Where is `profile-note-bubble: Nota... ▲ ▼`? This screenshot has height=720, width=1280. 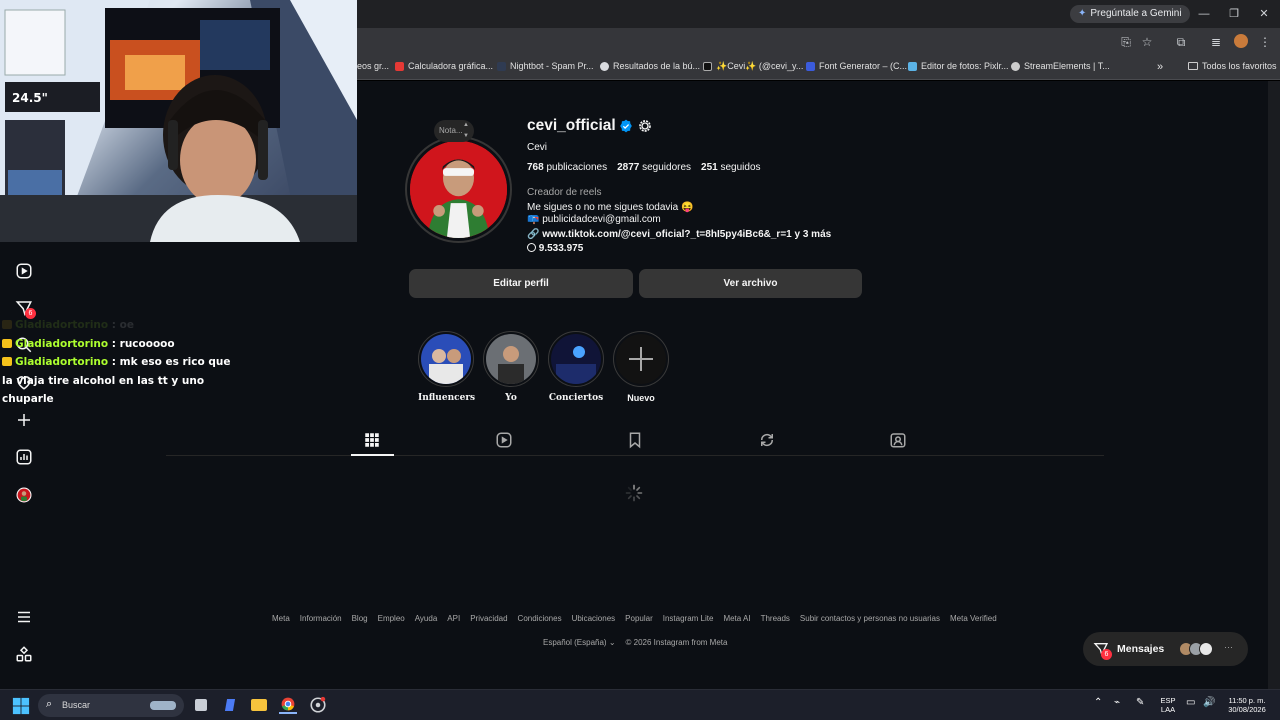 profile-note-bubble: Nota... ▲ ▼ is located at coordinates (454, 131).